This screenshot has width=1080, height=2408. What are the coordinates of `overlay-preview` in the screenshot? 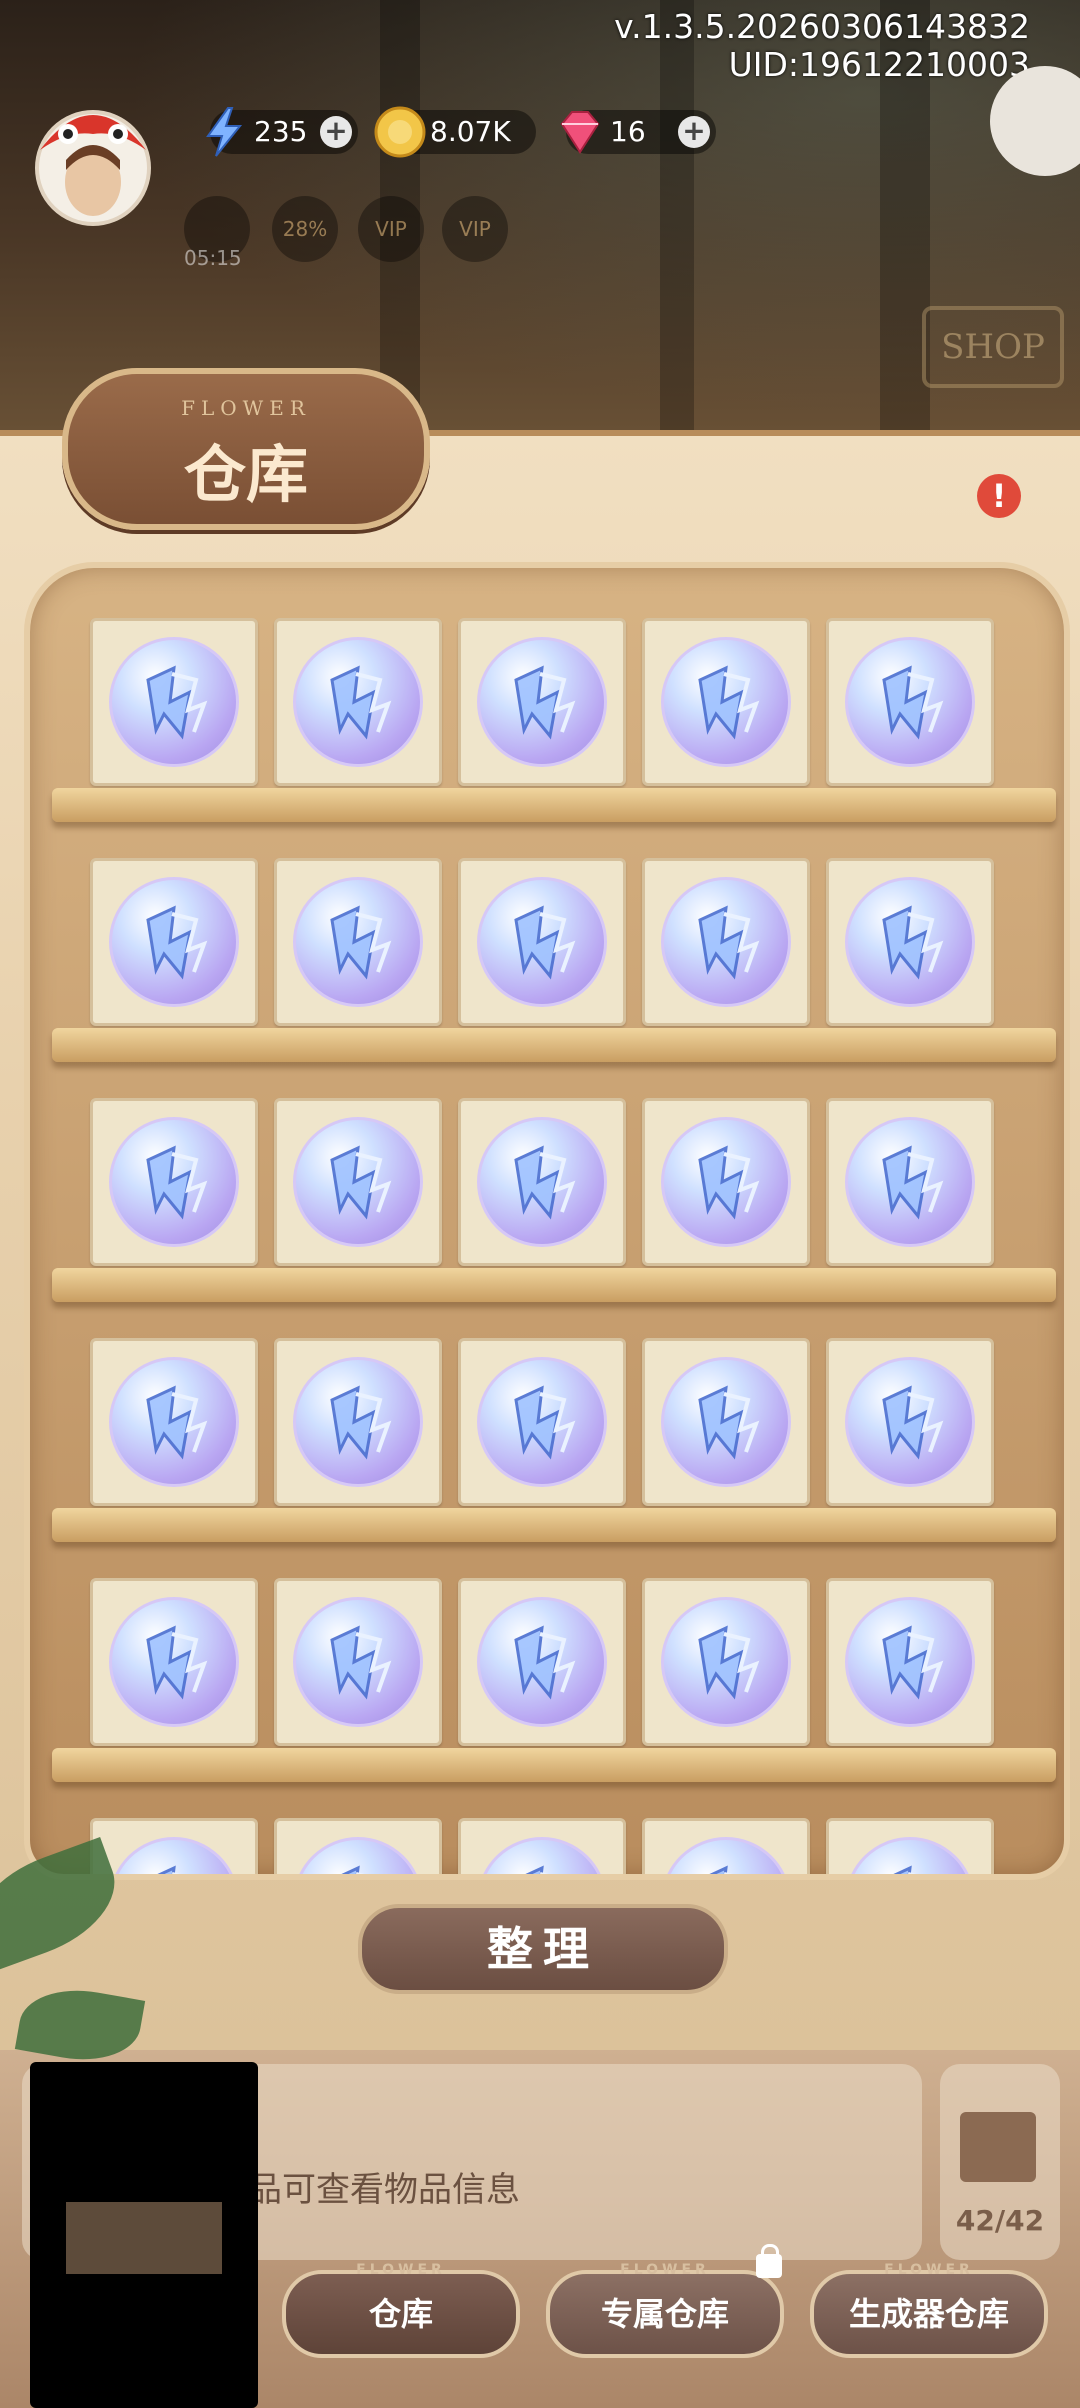 It's located at (144, 2235).